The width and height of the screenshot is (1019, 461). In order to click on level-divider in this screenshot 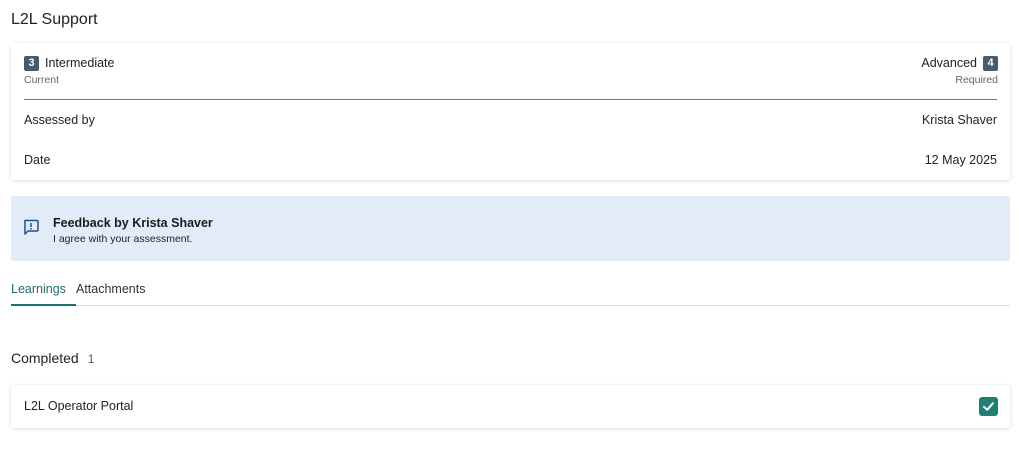, I will do `click(510, 99)`.